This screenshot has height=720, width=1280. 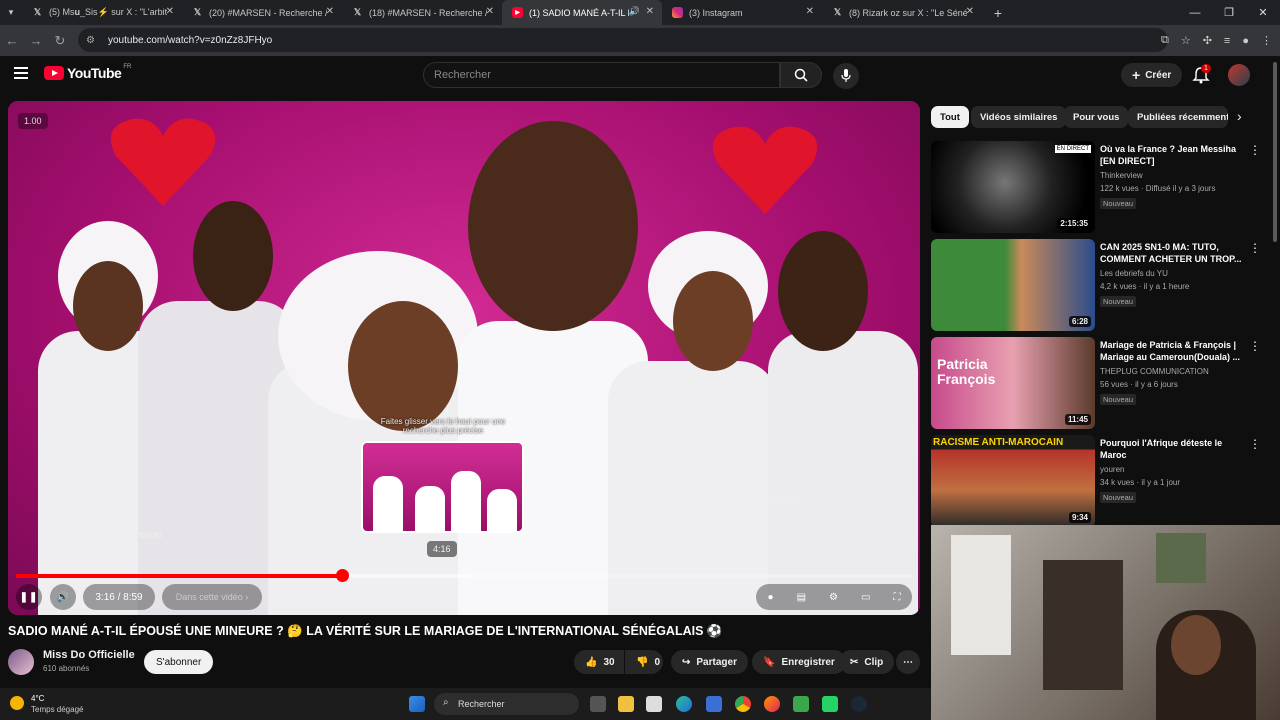 What do you see at coordinates (1019, 117) in the screenshot?
I see `chip-similar: Vidéos similaires` at bounding box center [1019, 117].